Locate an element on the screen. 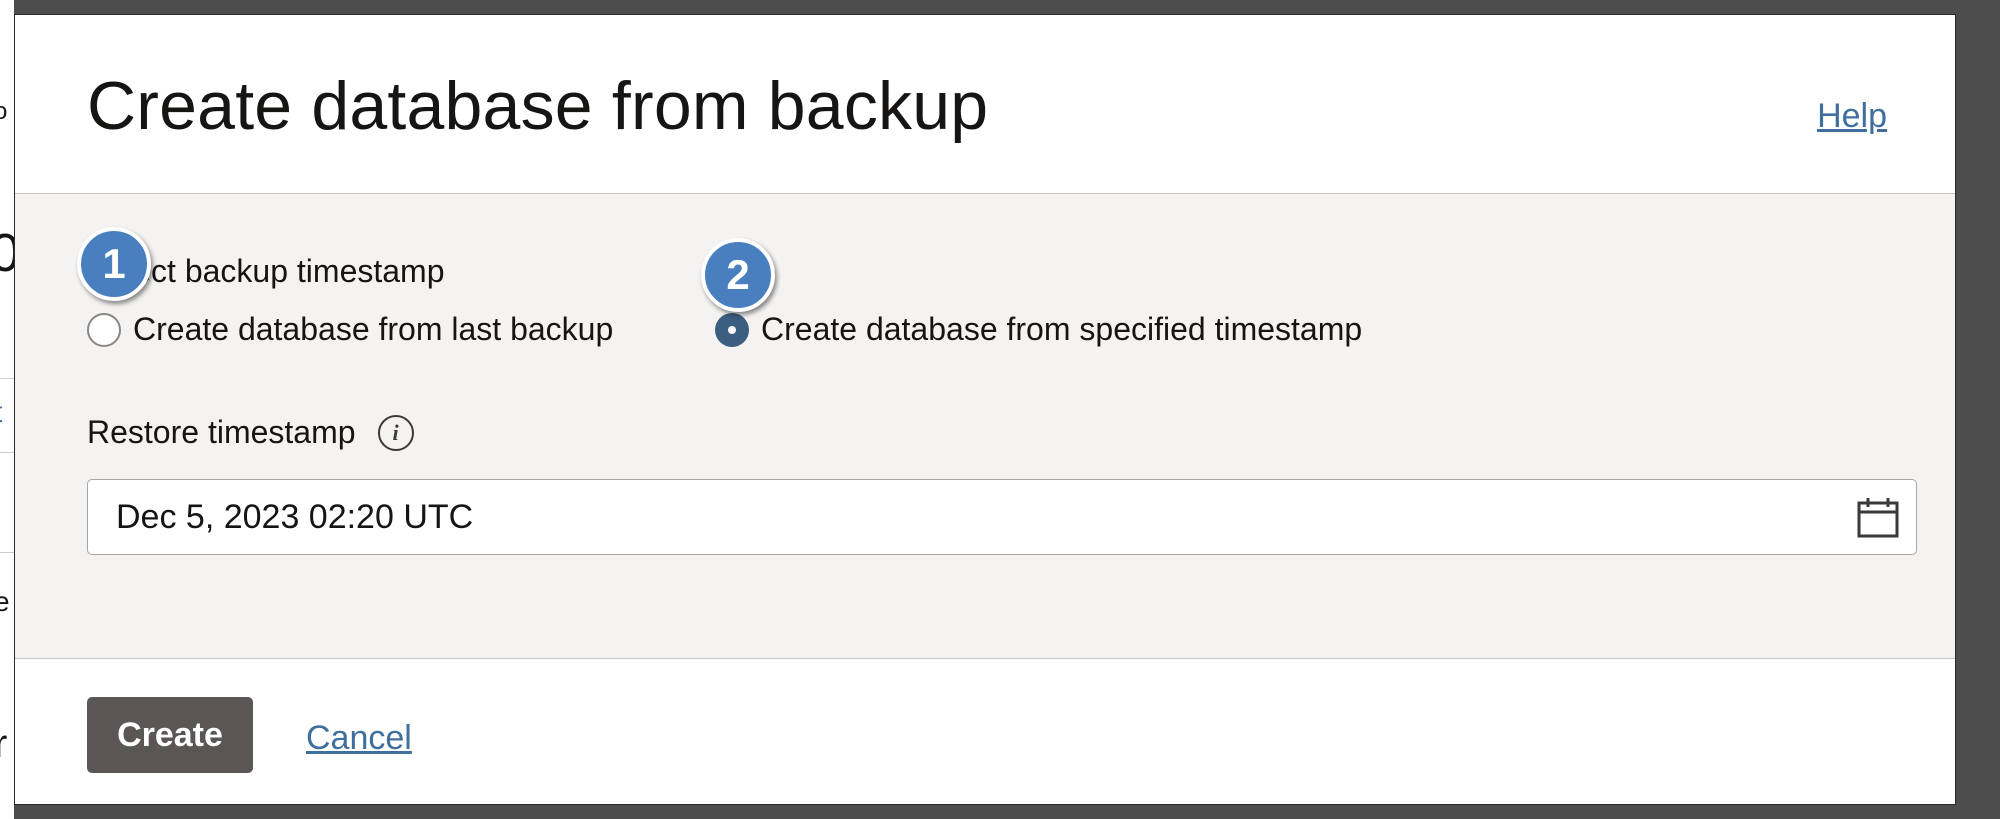  radio-button-specified-timestamp is located at coordinates (732, 329).